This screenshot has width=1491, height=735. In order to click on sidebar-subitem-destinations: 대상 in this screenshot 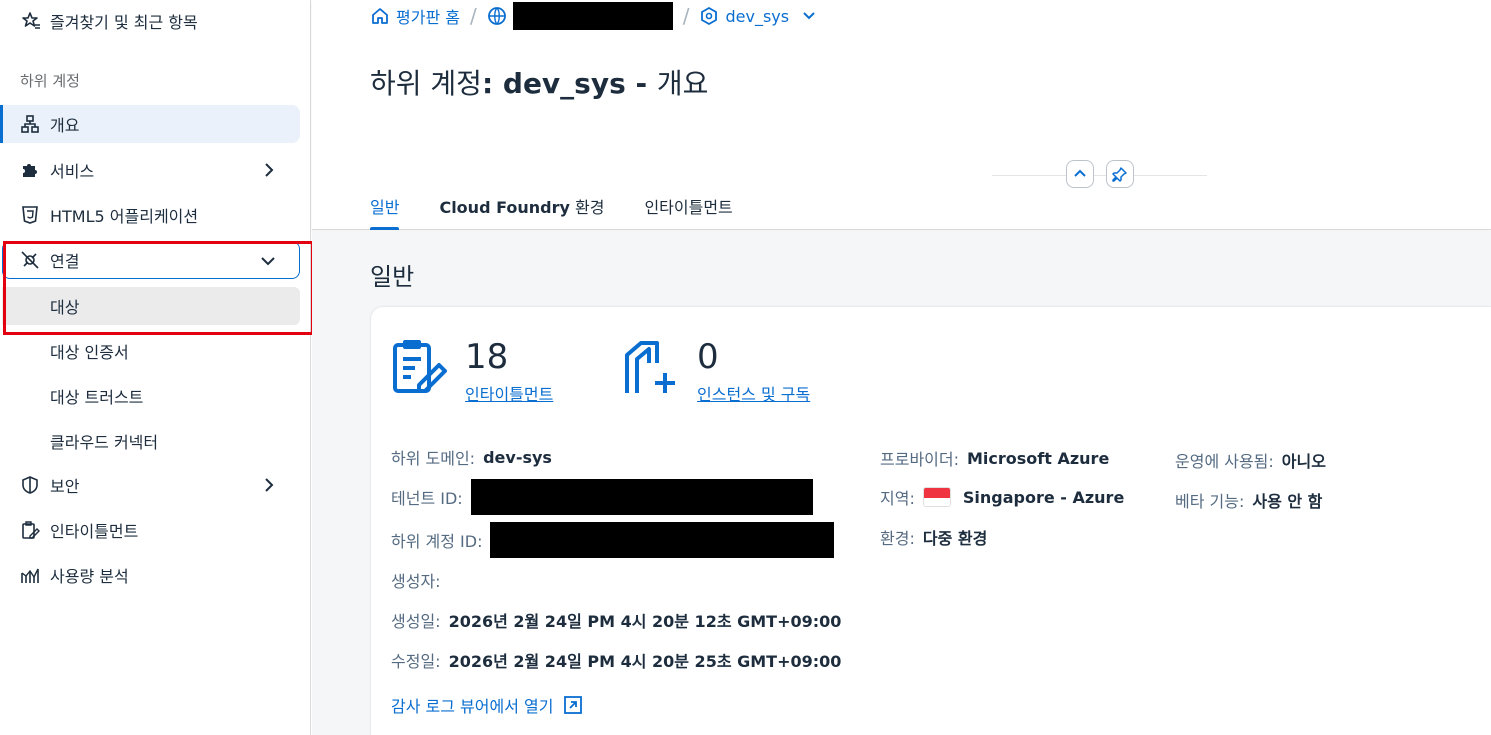, I will do `click(151, 306)`.